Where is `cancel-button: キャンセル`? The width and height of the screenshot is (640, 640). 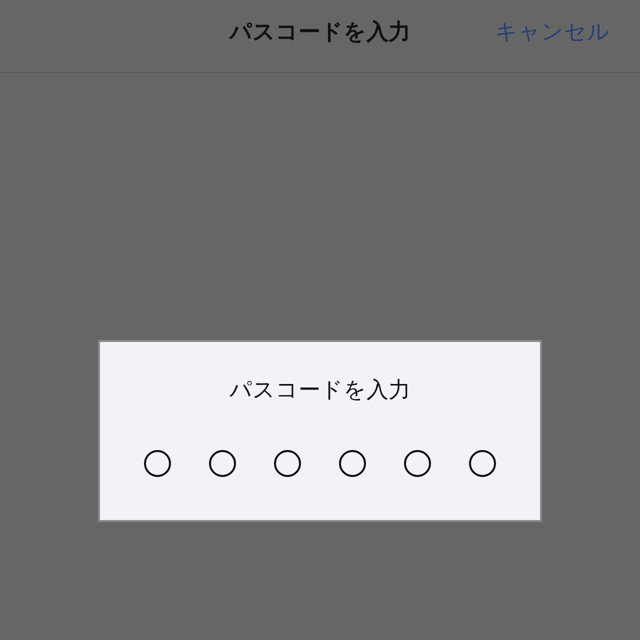
cancel-button: キャンセル is located at coordinates (552, 32).